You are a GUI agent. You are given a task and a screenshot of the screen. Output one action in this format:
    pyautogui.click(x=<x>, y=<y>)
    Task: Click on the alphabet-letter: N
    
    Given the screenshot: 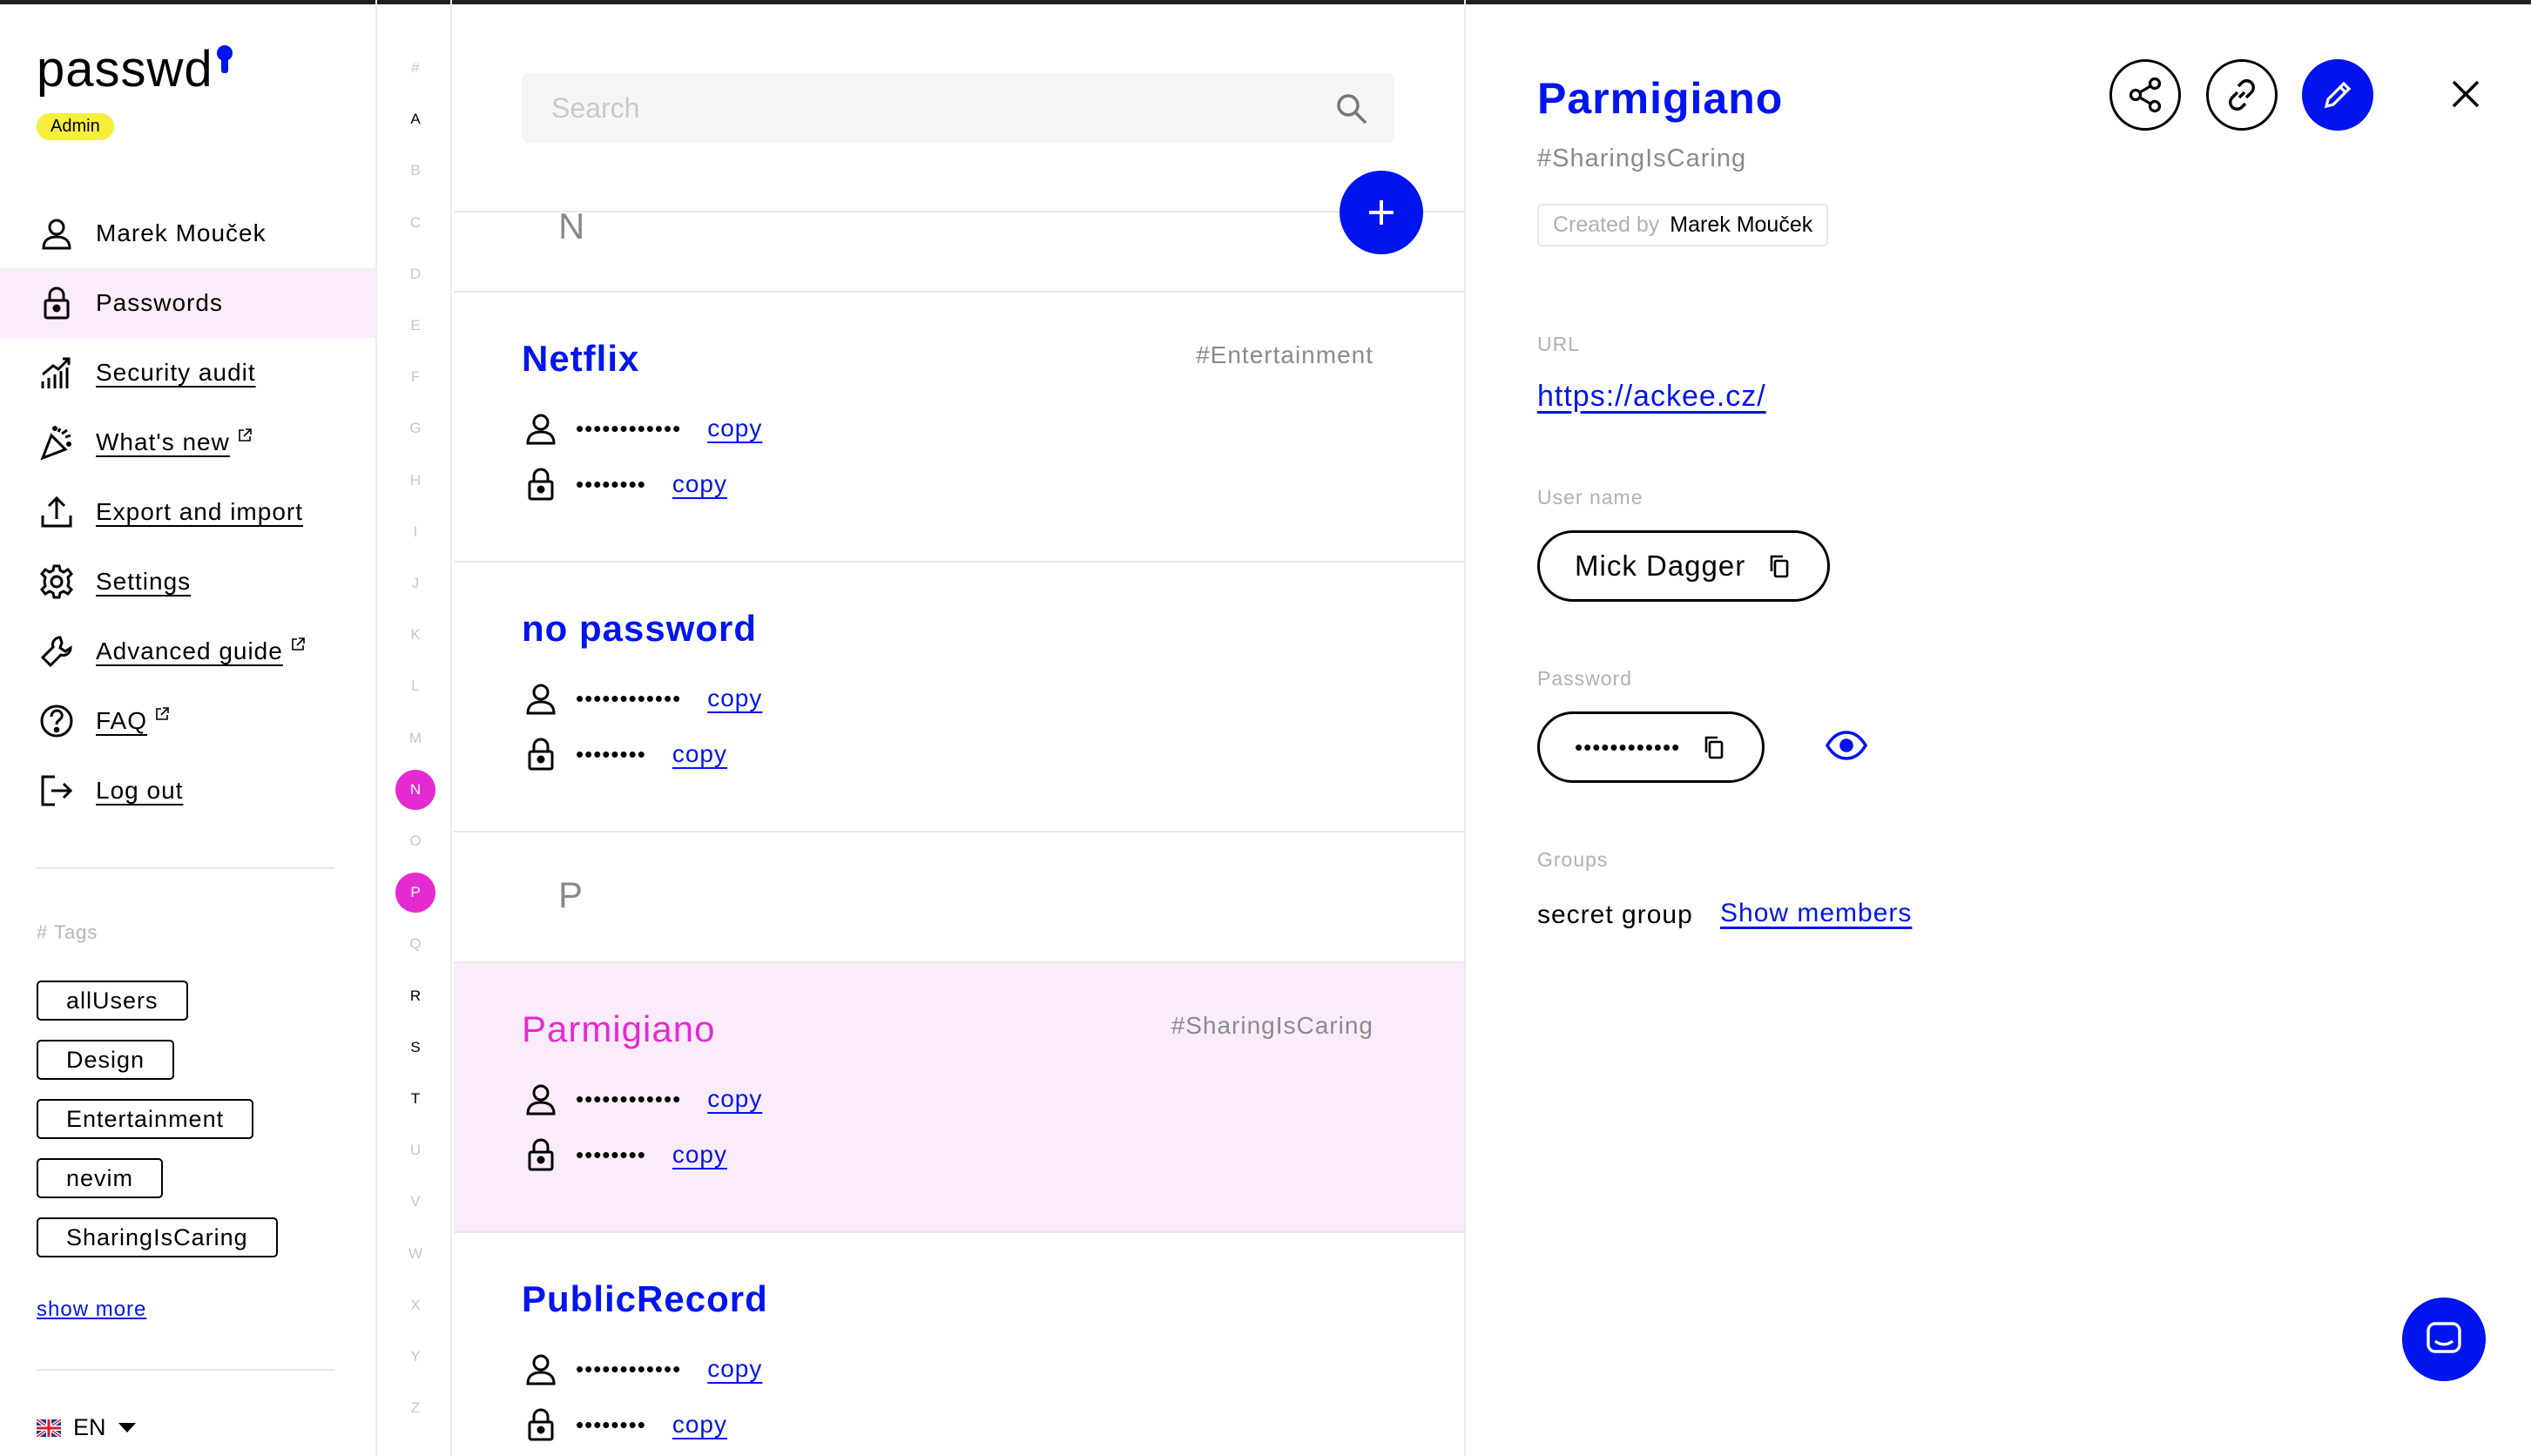 What is the action you would take?
    pyautogui.click(x=415, y=789)
    